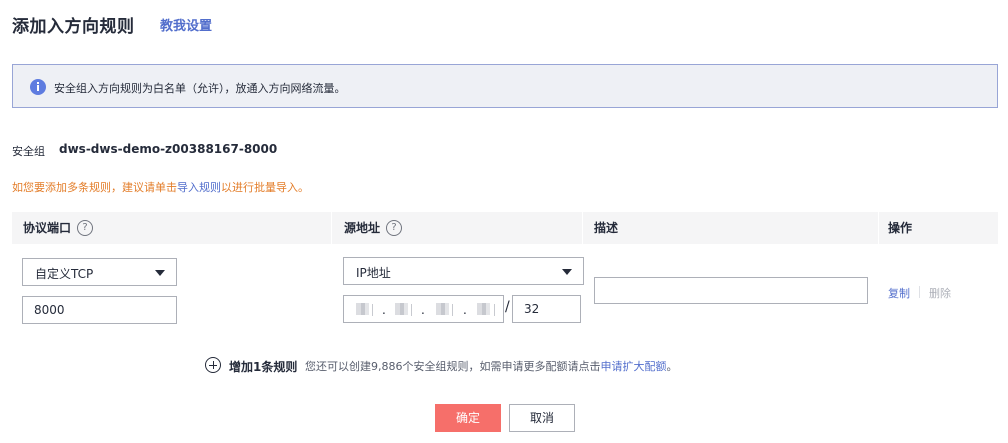  Describe the element at coordinates (362, 228) in the screenshot. I see `header-source-label: 源地址` at that location.